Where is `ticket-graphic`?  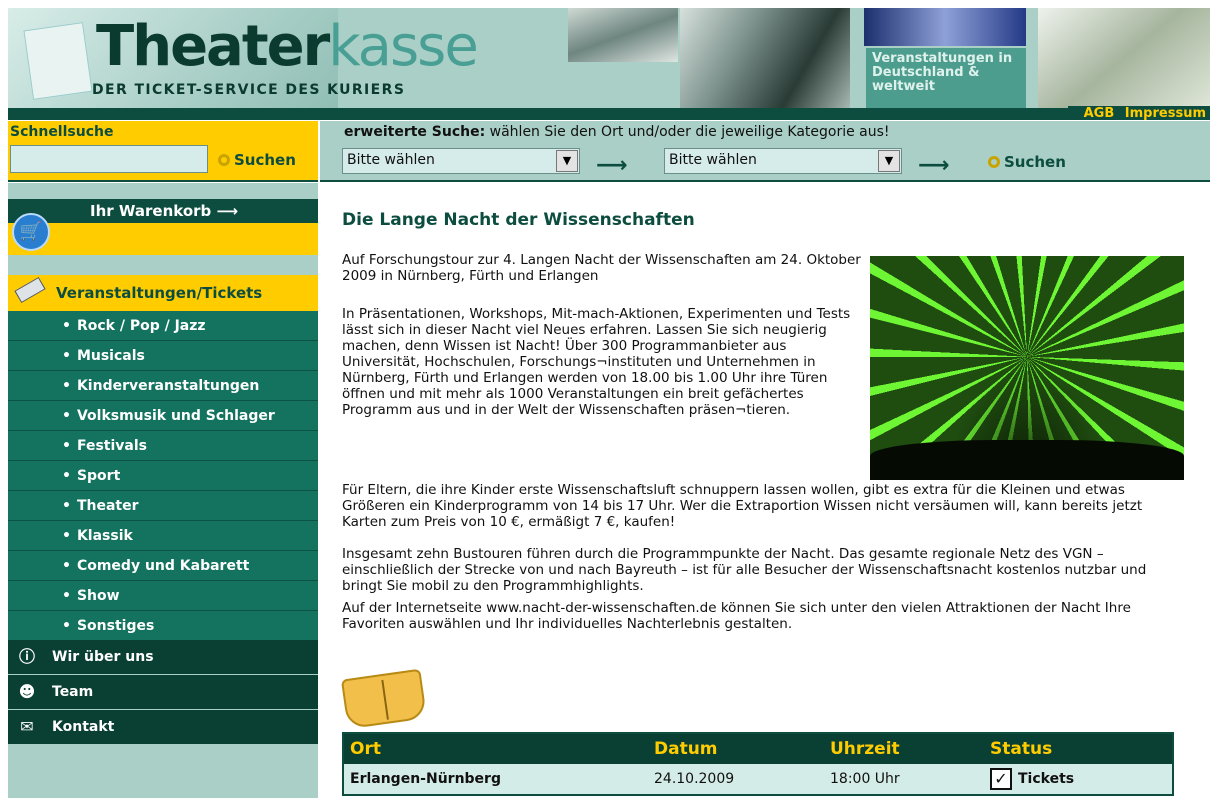
ticket-graphic is located at coordinates (58, 61).